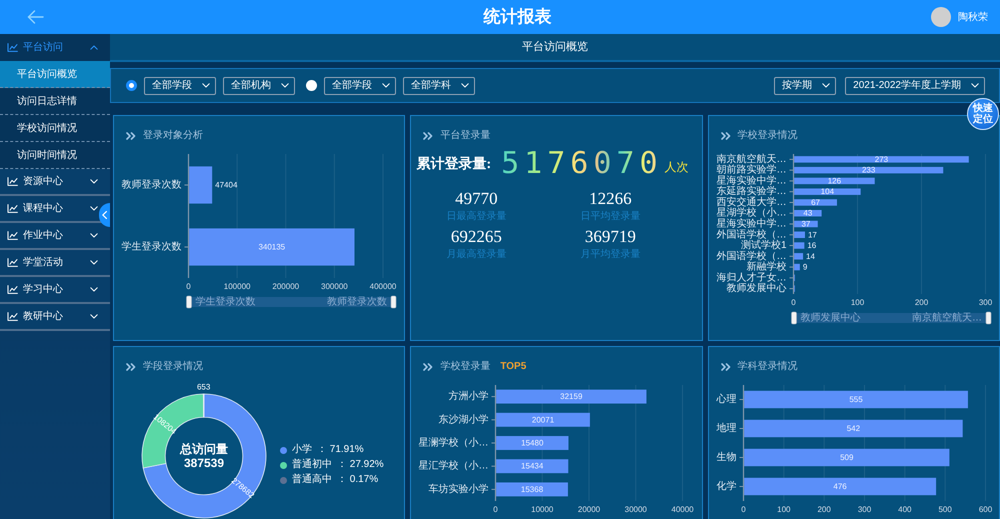 The height and width of the screenshot is (519, 1000). What do you see at coordinates (811, 245) in the screenshot?
I see `bar-value-label: 16` at bounding box center [811, 245].